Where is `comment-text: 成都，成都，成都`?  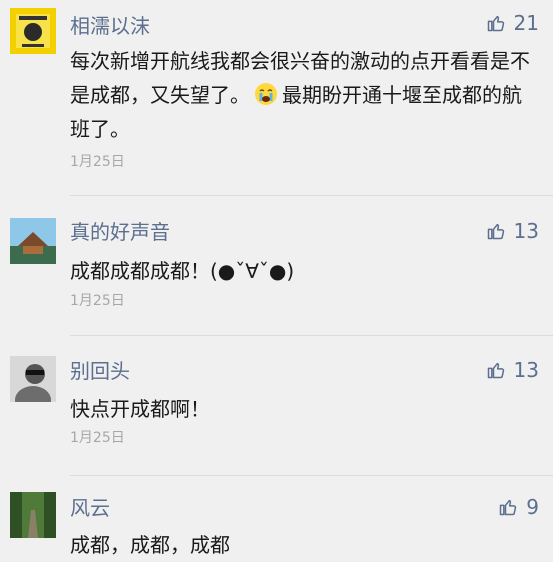
comment-text: 成都，成都，成都 is located at coordinates (150, 545).